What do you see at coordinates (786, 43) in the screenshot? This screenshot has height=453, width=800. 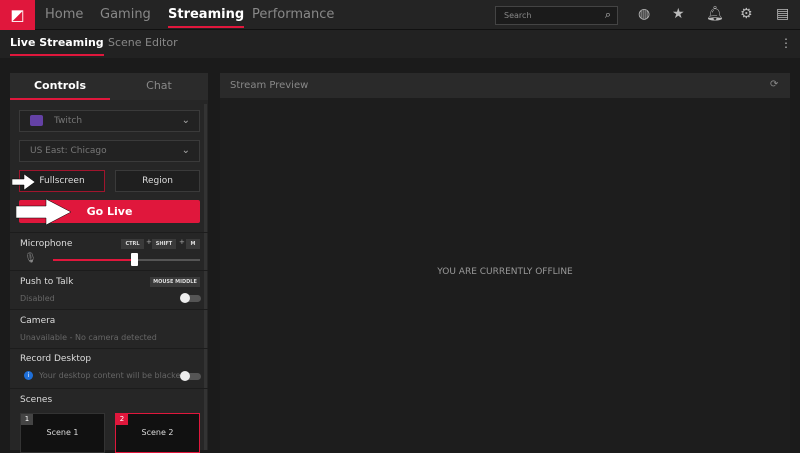 I see `more-icon: ⋮` at bounding box center [786, 43].